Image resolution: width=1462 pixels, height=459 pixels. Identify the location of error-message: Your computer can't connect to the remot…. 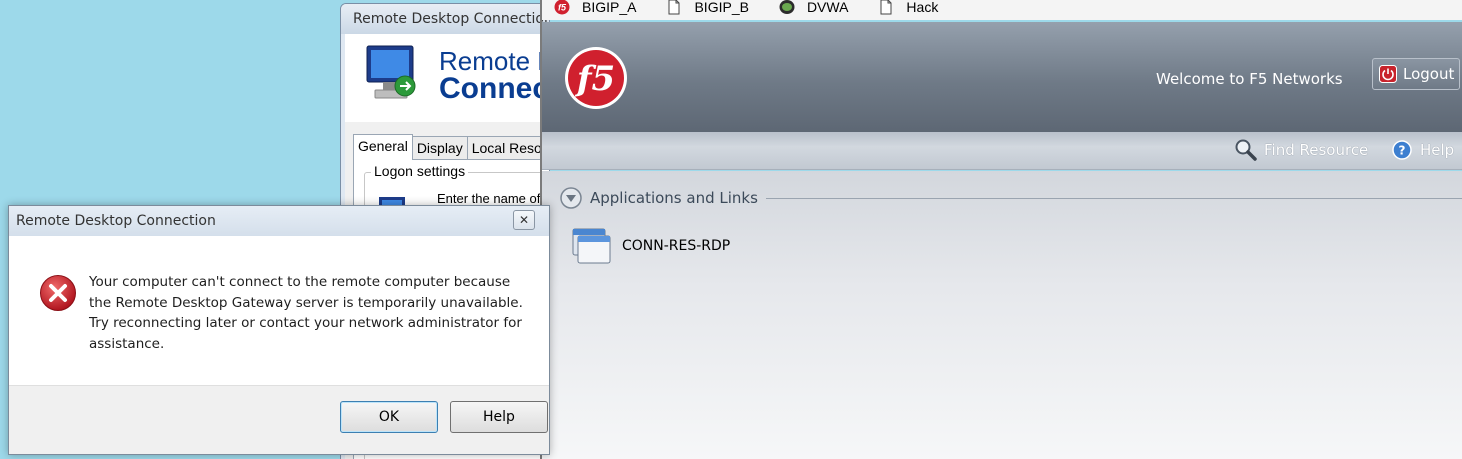
(306, 313).